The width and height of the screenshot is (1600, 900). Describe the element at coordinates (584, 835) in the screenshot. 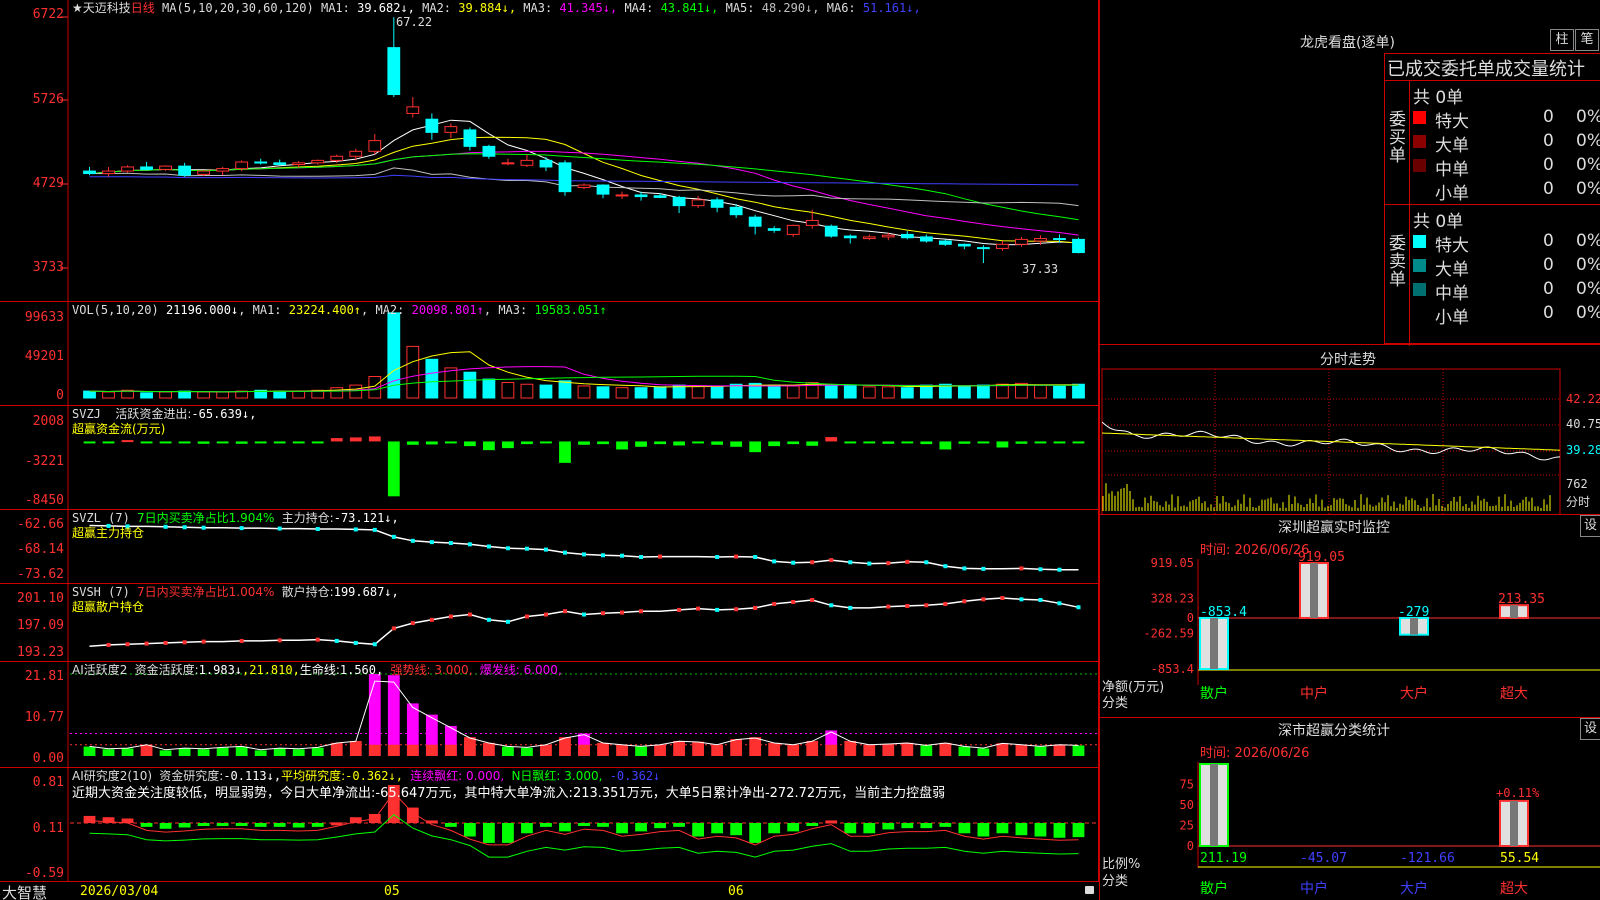

I see `avg-research-line` at that location.